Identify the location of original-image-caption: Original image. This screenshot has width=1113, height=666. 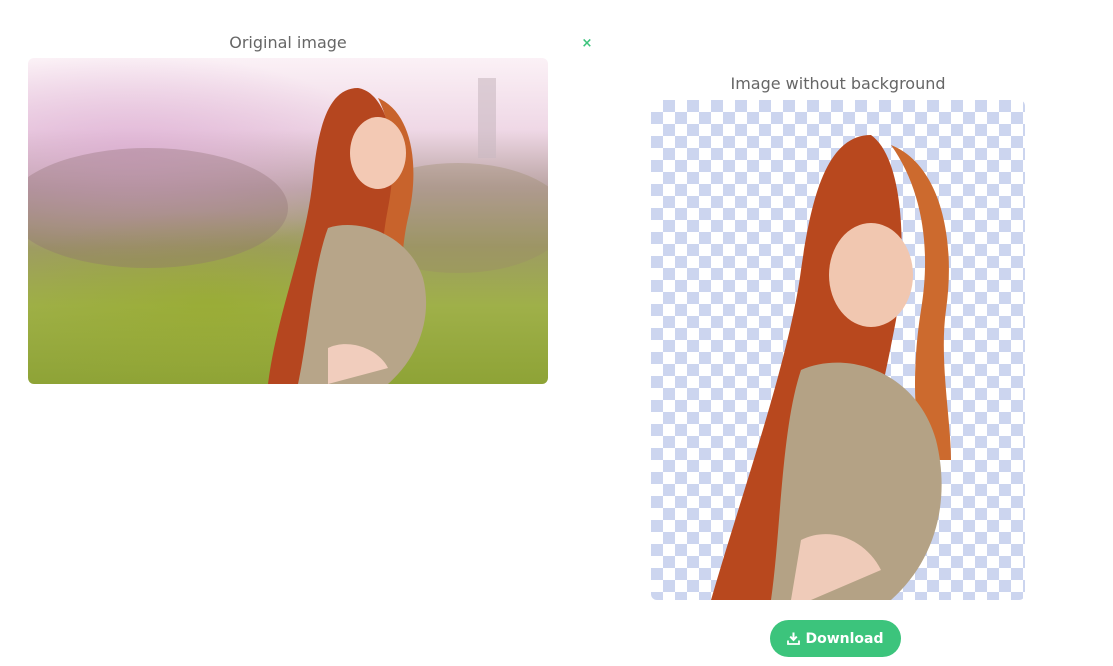
(288, 42).